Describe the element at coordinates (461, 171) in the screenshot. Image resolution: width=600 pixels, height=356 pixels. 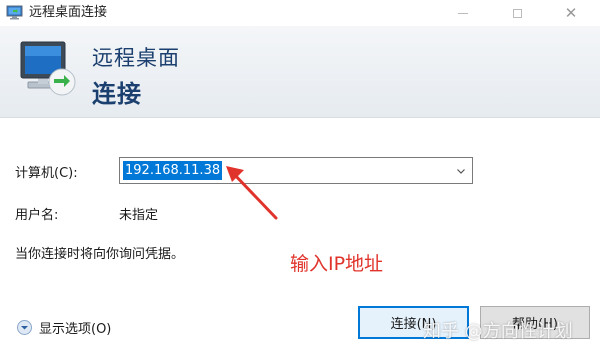
I see `chevron-down-icon` at that location.